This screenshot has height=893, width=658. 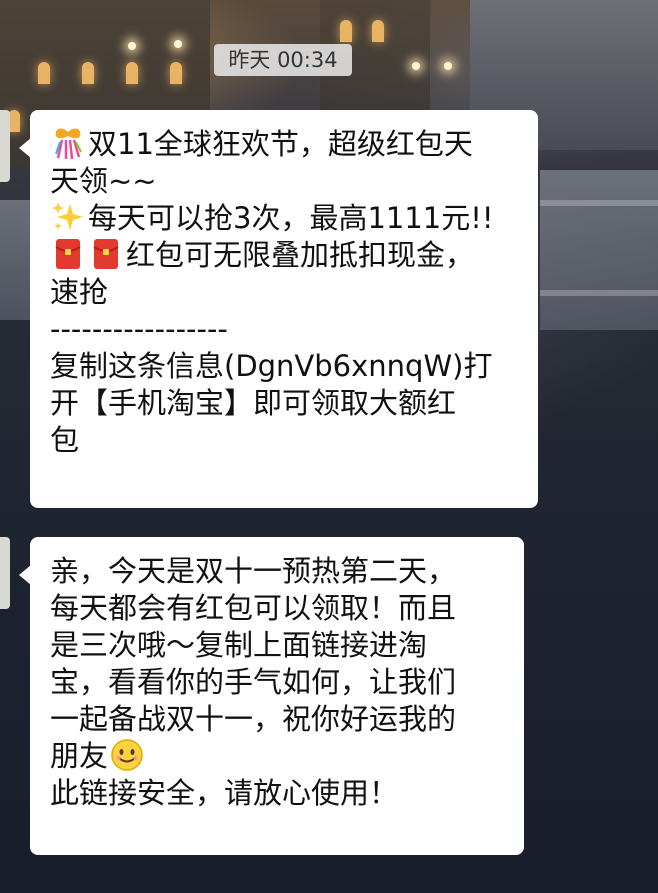 What do you see at coordinates (239, 645) in the screenshot?
I see `message-line: 是三次哦～复制上面链接进淘` at bounding box center [239, 645].